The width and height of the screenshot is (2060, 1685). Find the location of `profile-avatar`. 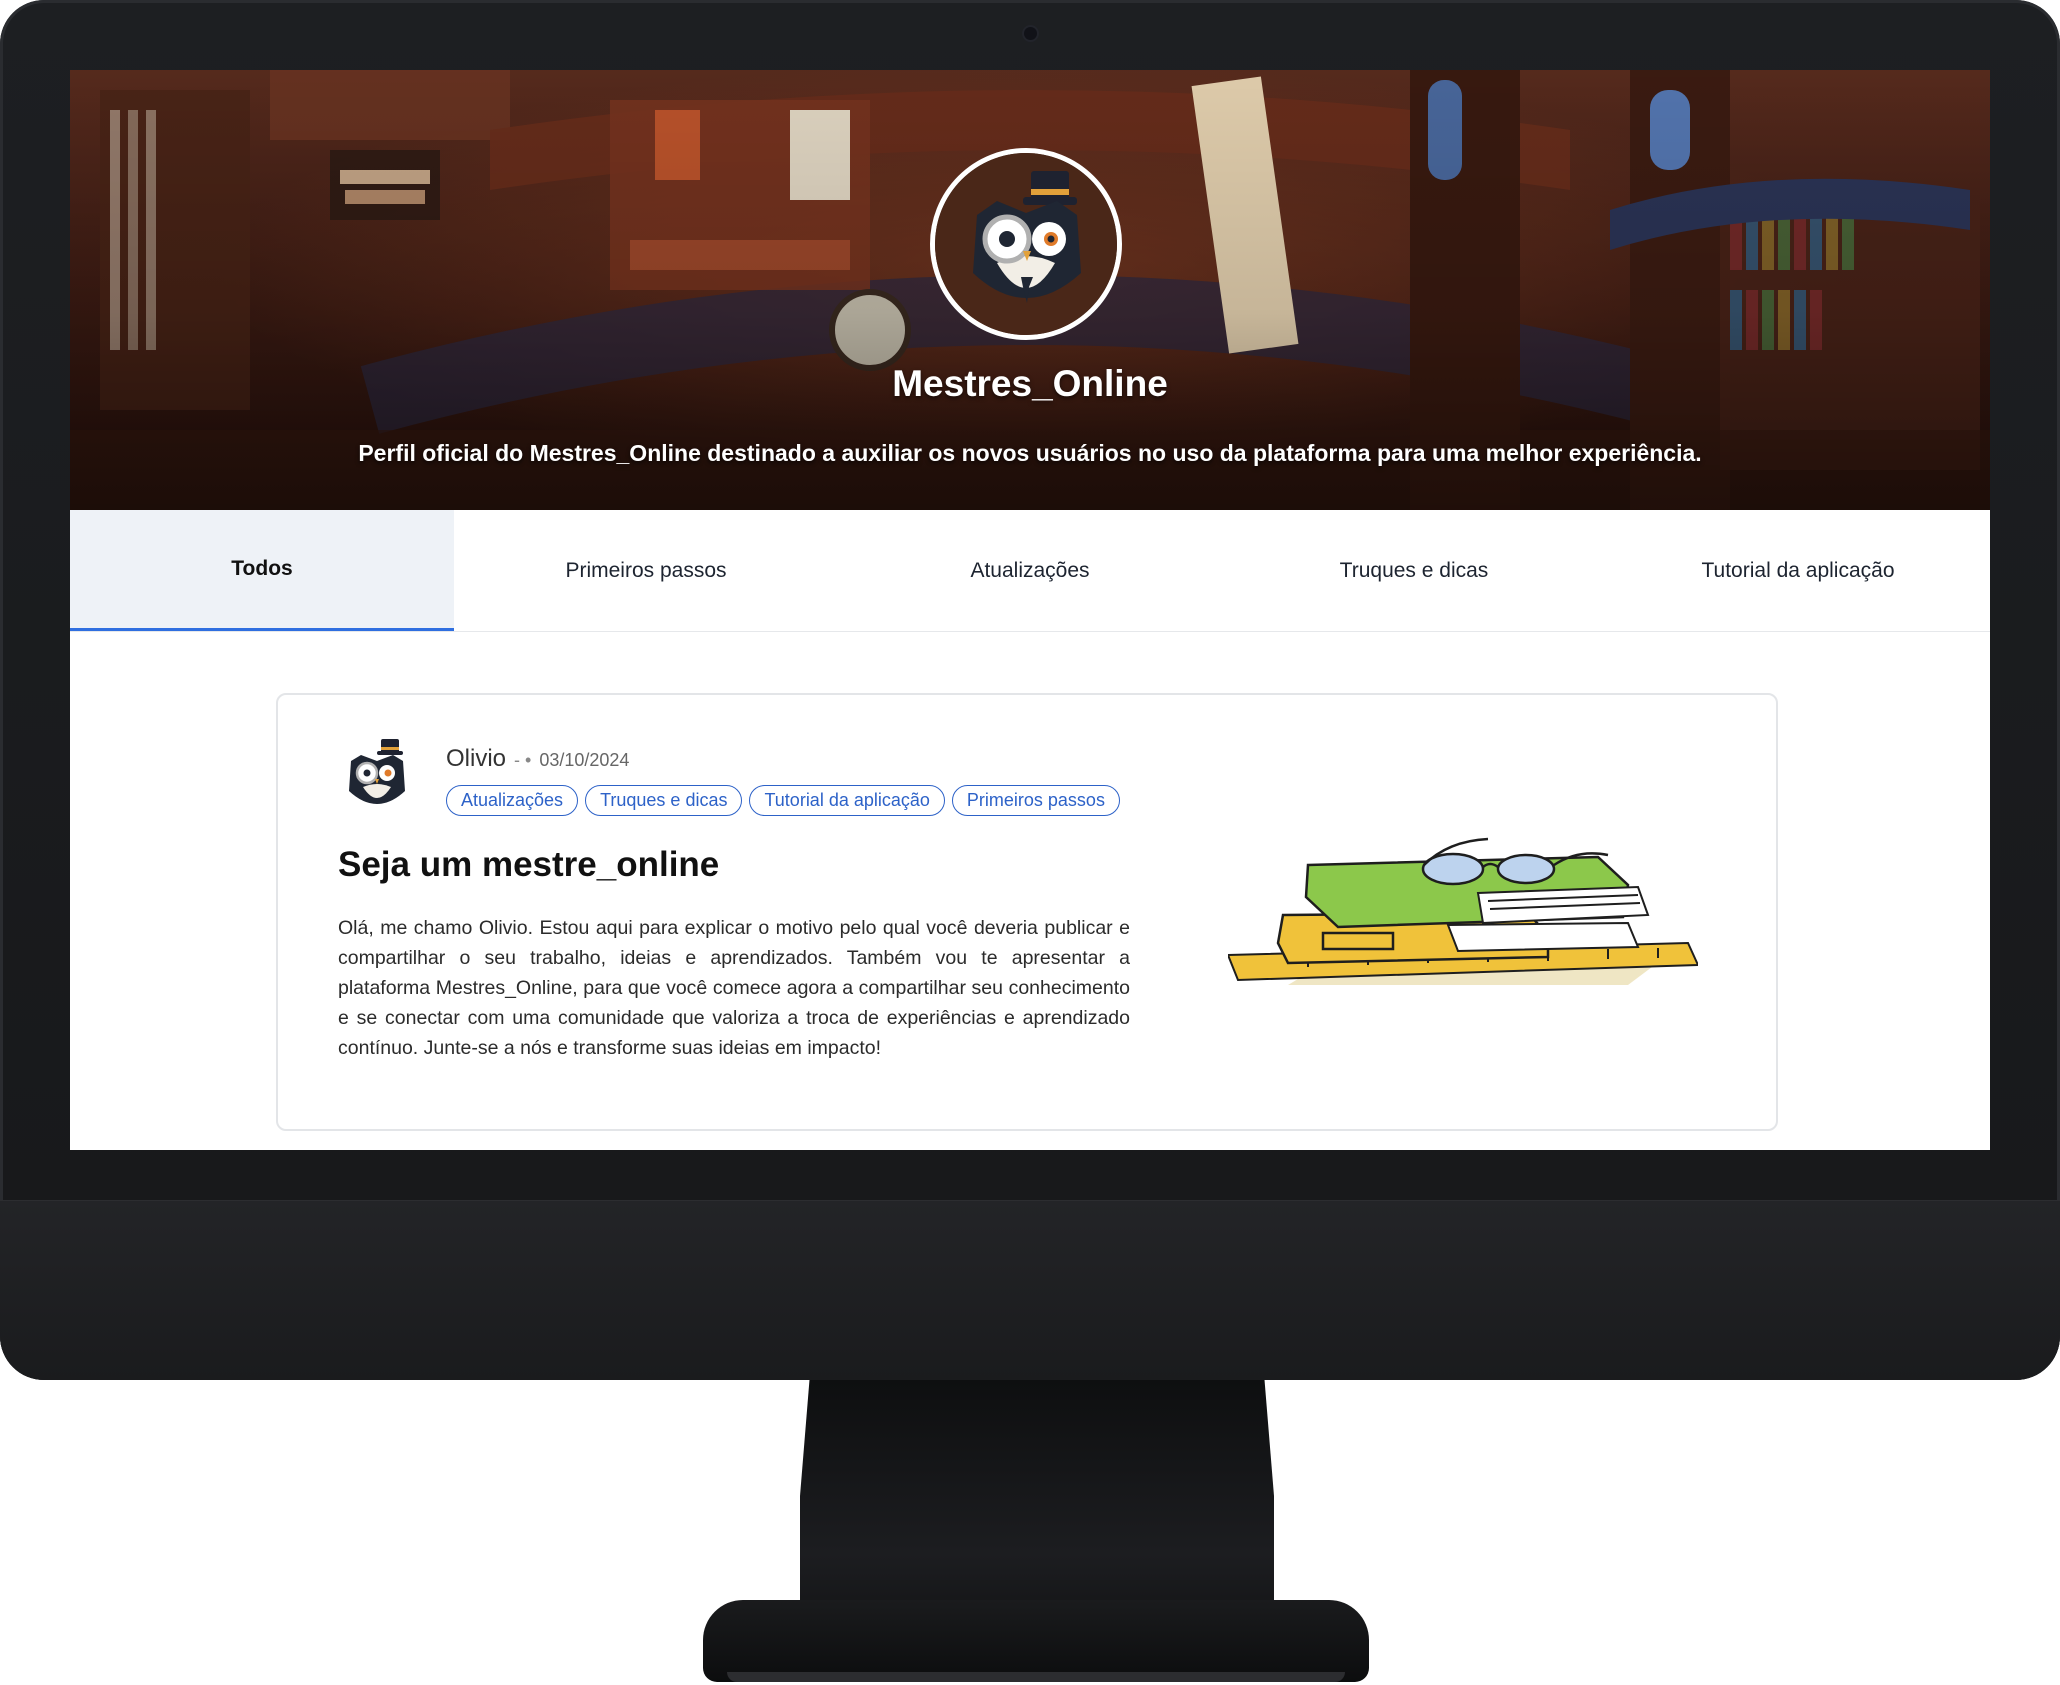

profile-avatar is located at coordinates (1026, 244).